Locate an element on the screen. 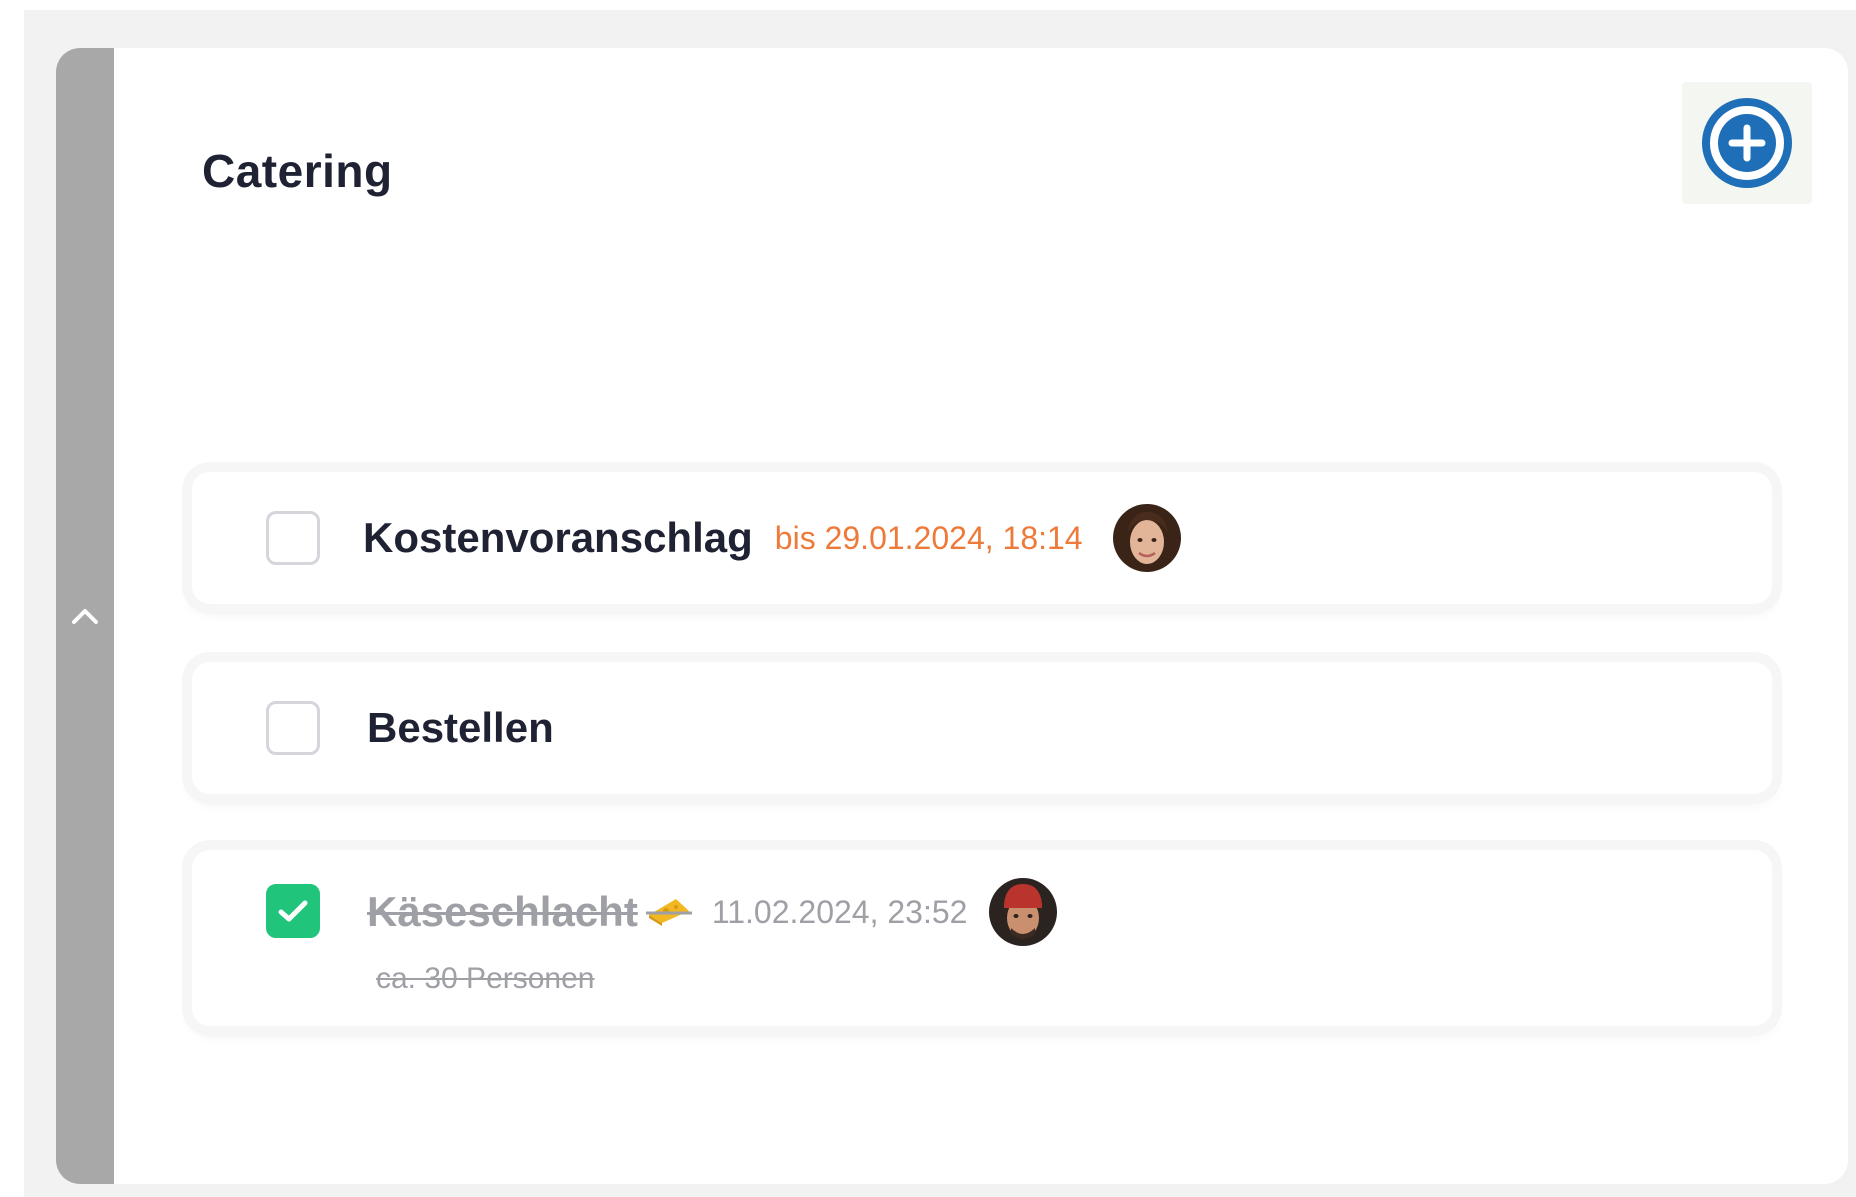 The width and height of the screenshot is (1856, 1197). chevron-up-icon is located at coordinates (85, 616).